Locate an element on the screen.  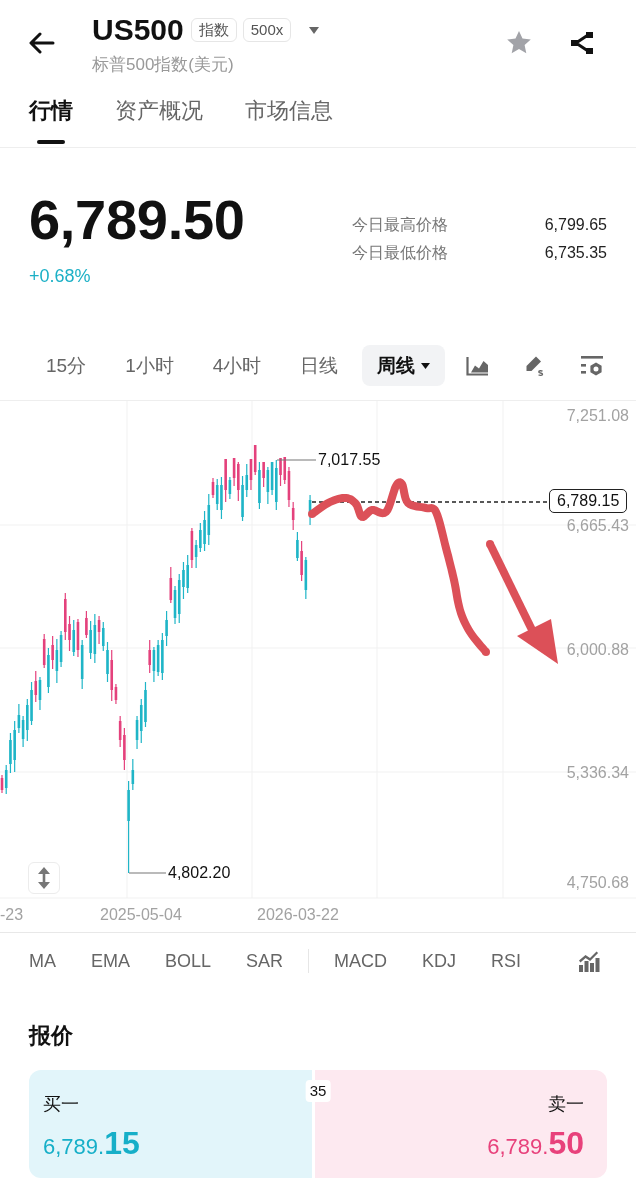
star-icon is located at coordinates (519, 42).